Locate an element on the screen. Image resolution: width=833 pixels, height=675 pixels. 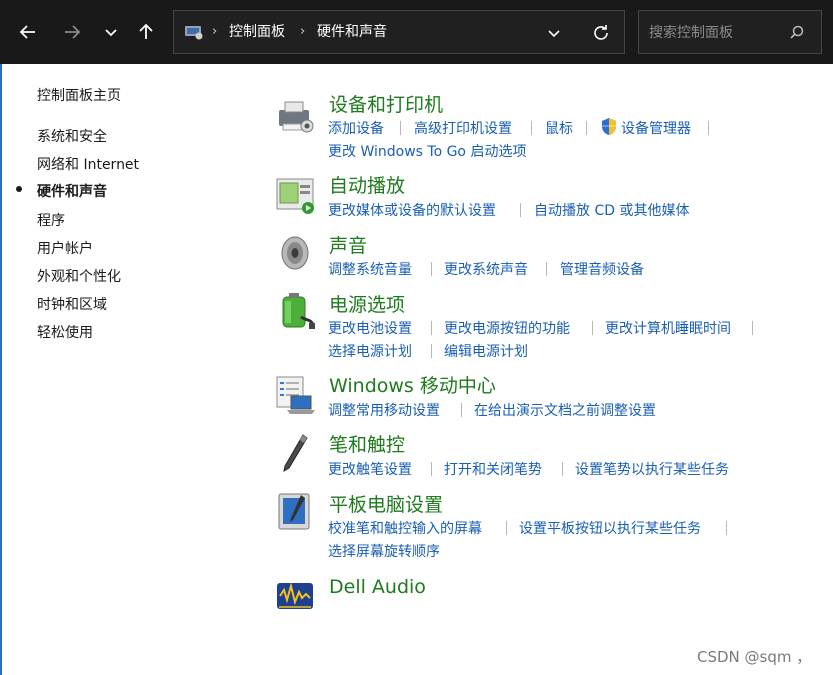
refresh-icon is located at coordinates (601, 33).